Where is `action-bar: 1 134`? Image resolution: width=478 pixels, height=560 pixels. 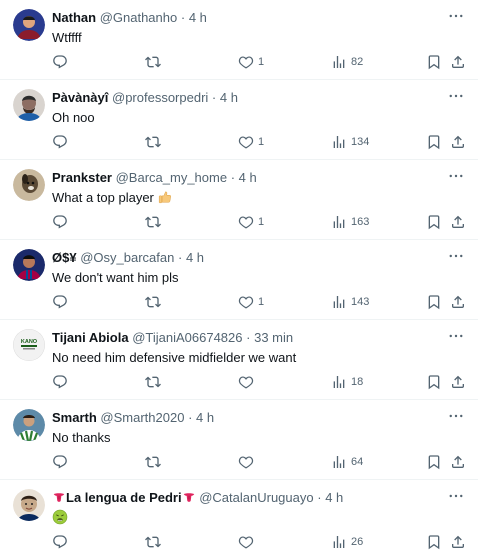
action-bar: 1 134 is located at coordinates (262, 142).